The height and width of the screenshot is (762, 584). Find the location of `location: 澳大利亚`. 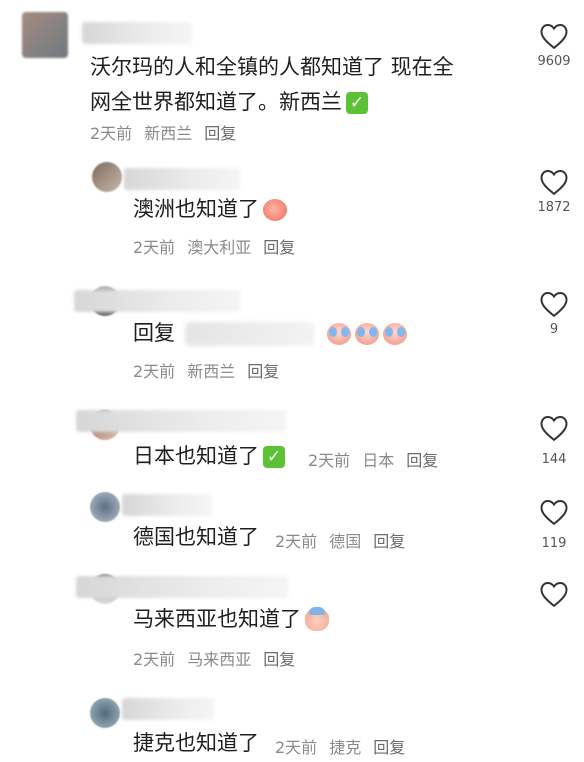

location: 澳大利亚 is located at coordinates (219, 247).